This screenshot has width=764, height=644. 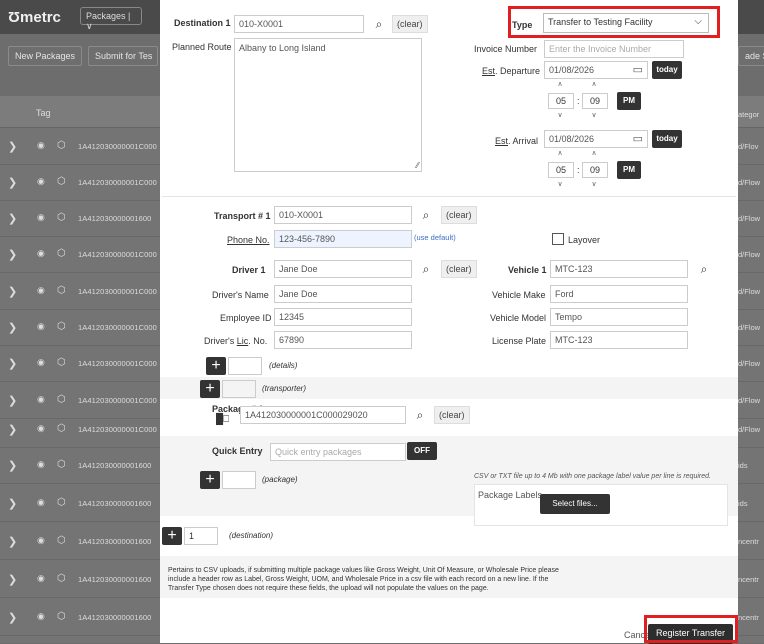 What do you see at coordinates (561, 101) in the screenshot?
I see `departure-hour-input: 05` at bounding box center [561, 101].